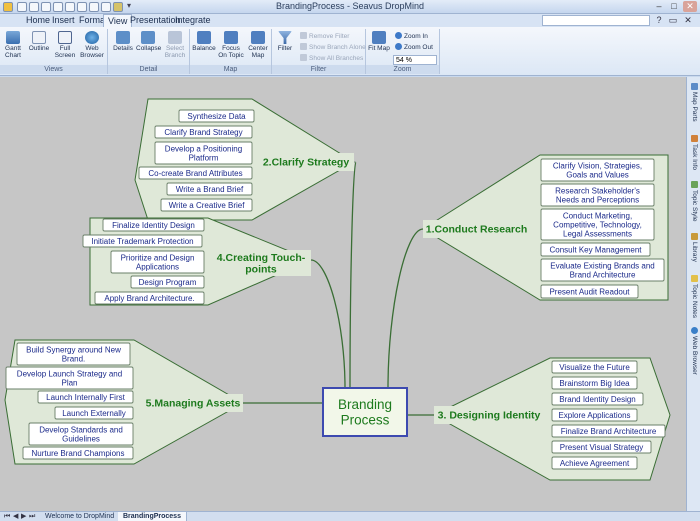 The image size is (700, 521). I want to click on subtopic-label: Co-create Brand Attributes, so click(195, 173).